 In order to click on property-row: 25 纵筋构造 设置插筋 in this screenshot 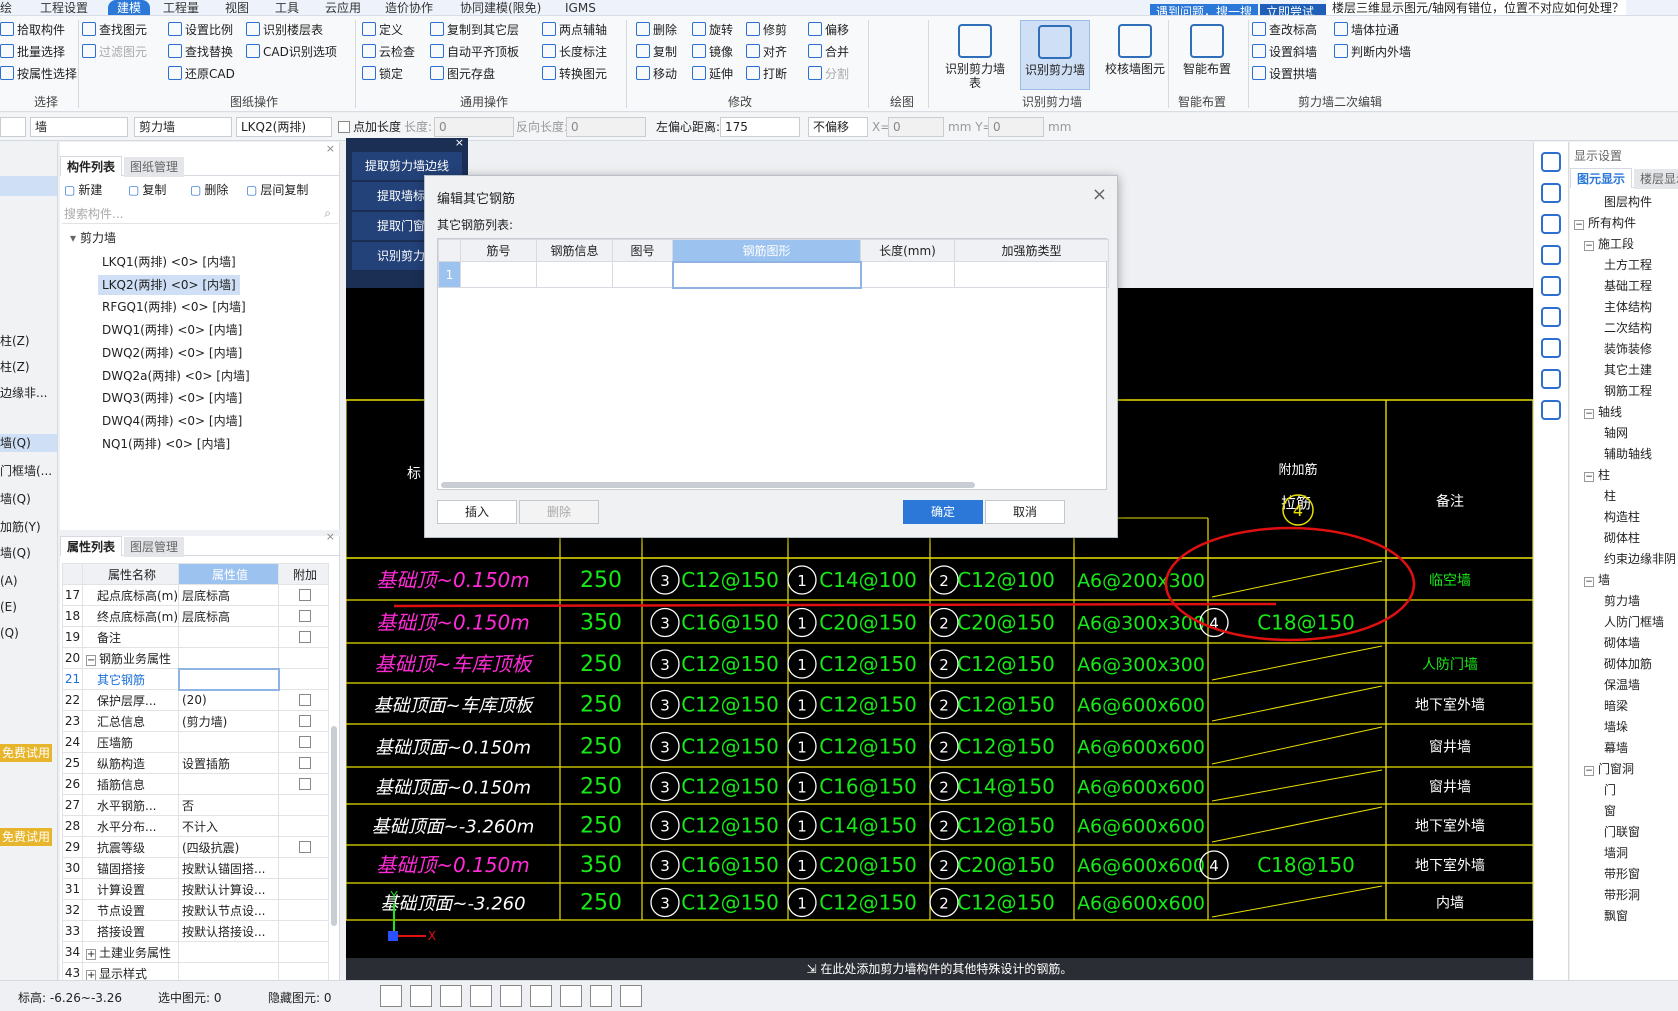, I will do `click(195, 763)`.